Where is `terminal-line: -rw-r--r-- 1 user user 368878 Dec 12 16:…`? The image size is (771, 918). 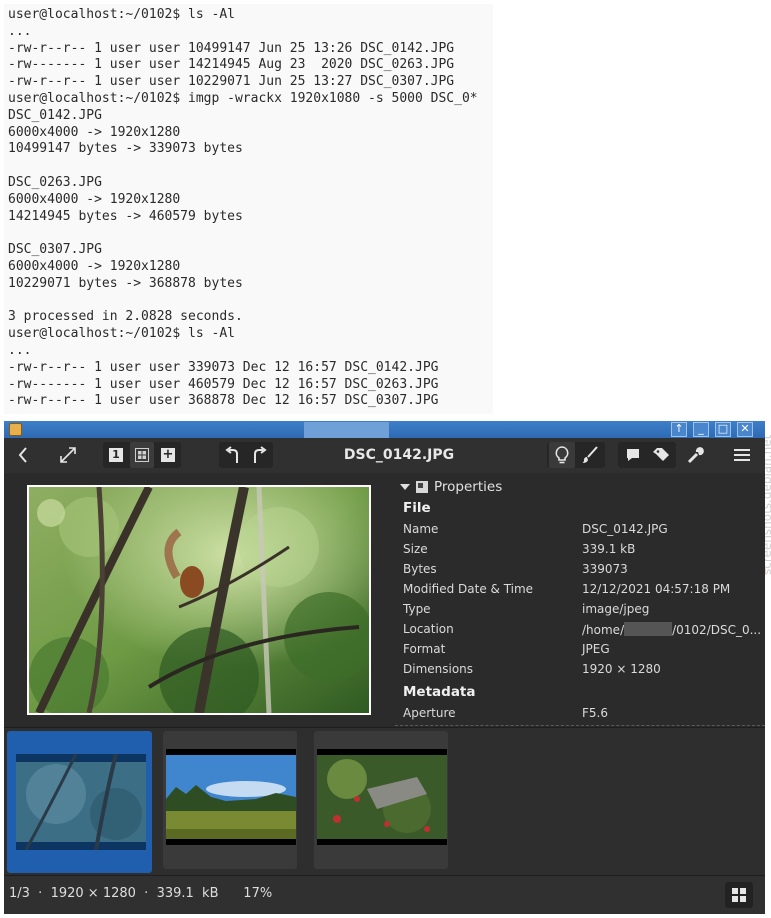 terminal-line: -rw-r--r-- 1 user user 368878 Dec 12 16:… is located at coordinates (223, 401).